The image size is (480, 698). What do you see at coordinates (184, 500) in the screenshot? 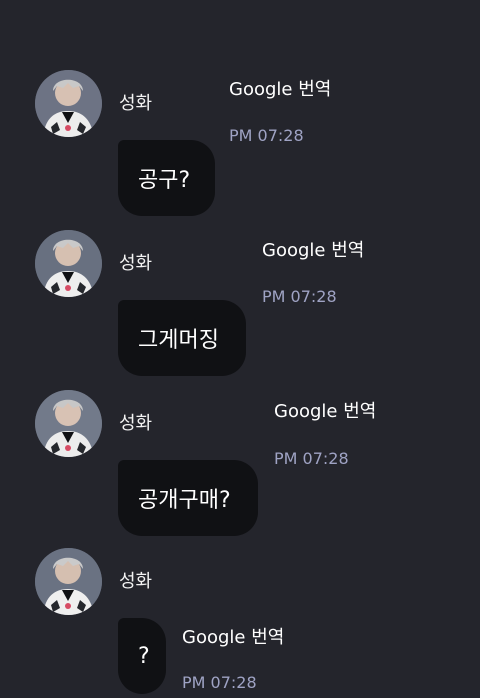
I see `message-text: 공개구매?` at bounding box center [184, 500].